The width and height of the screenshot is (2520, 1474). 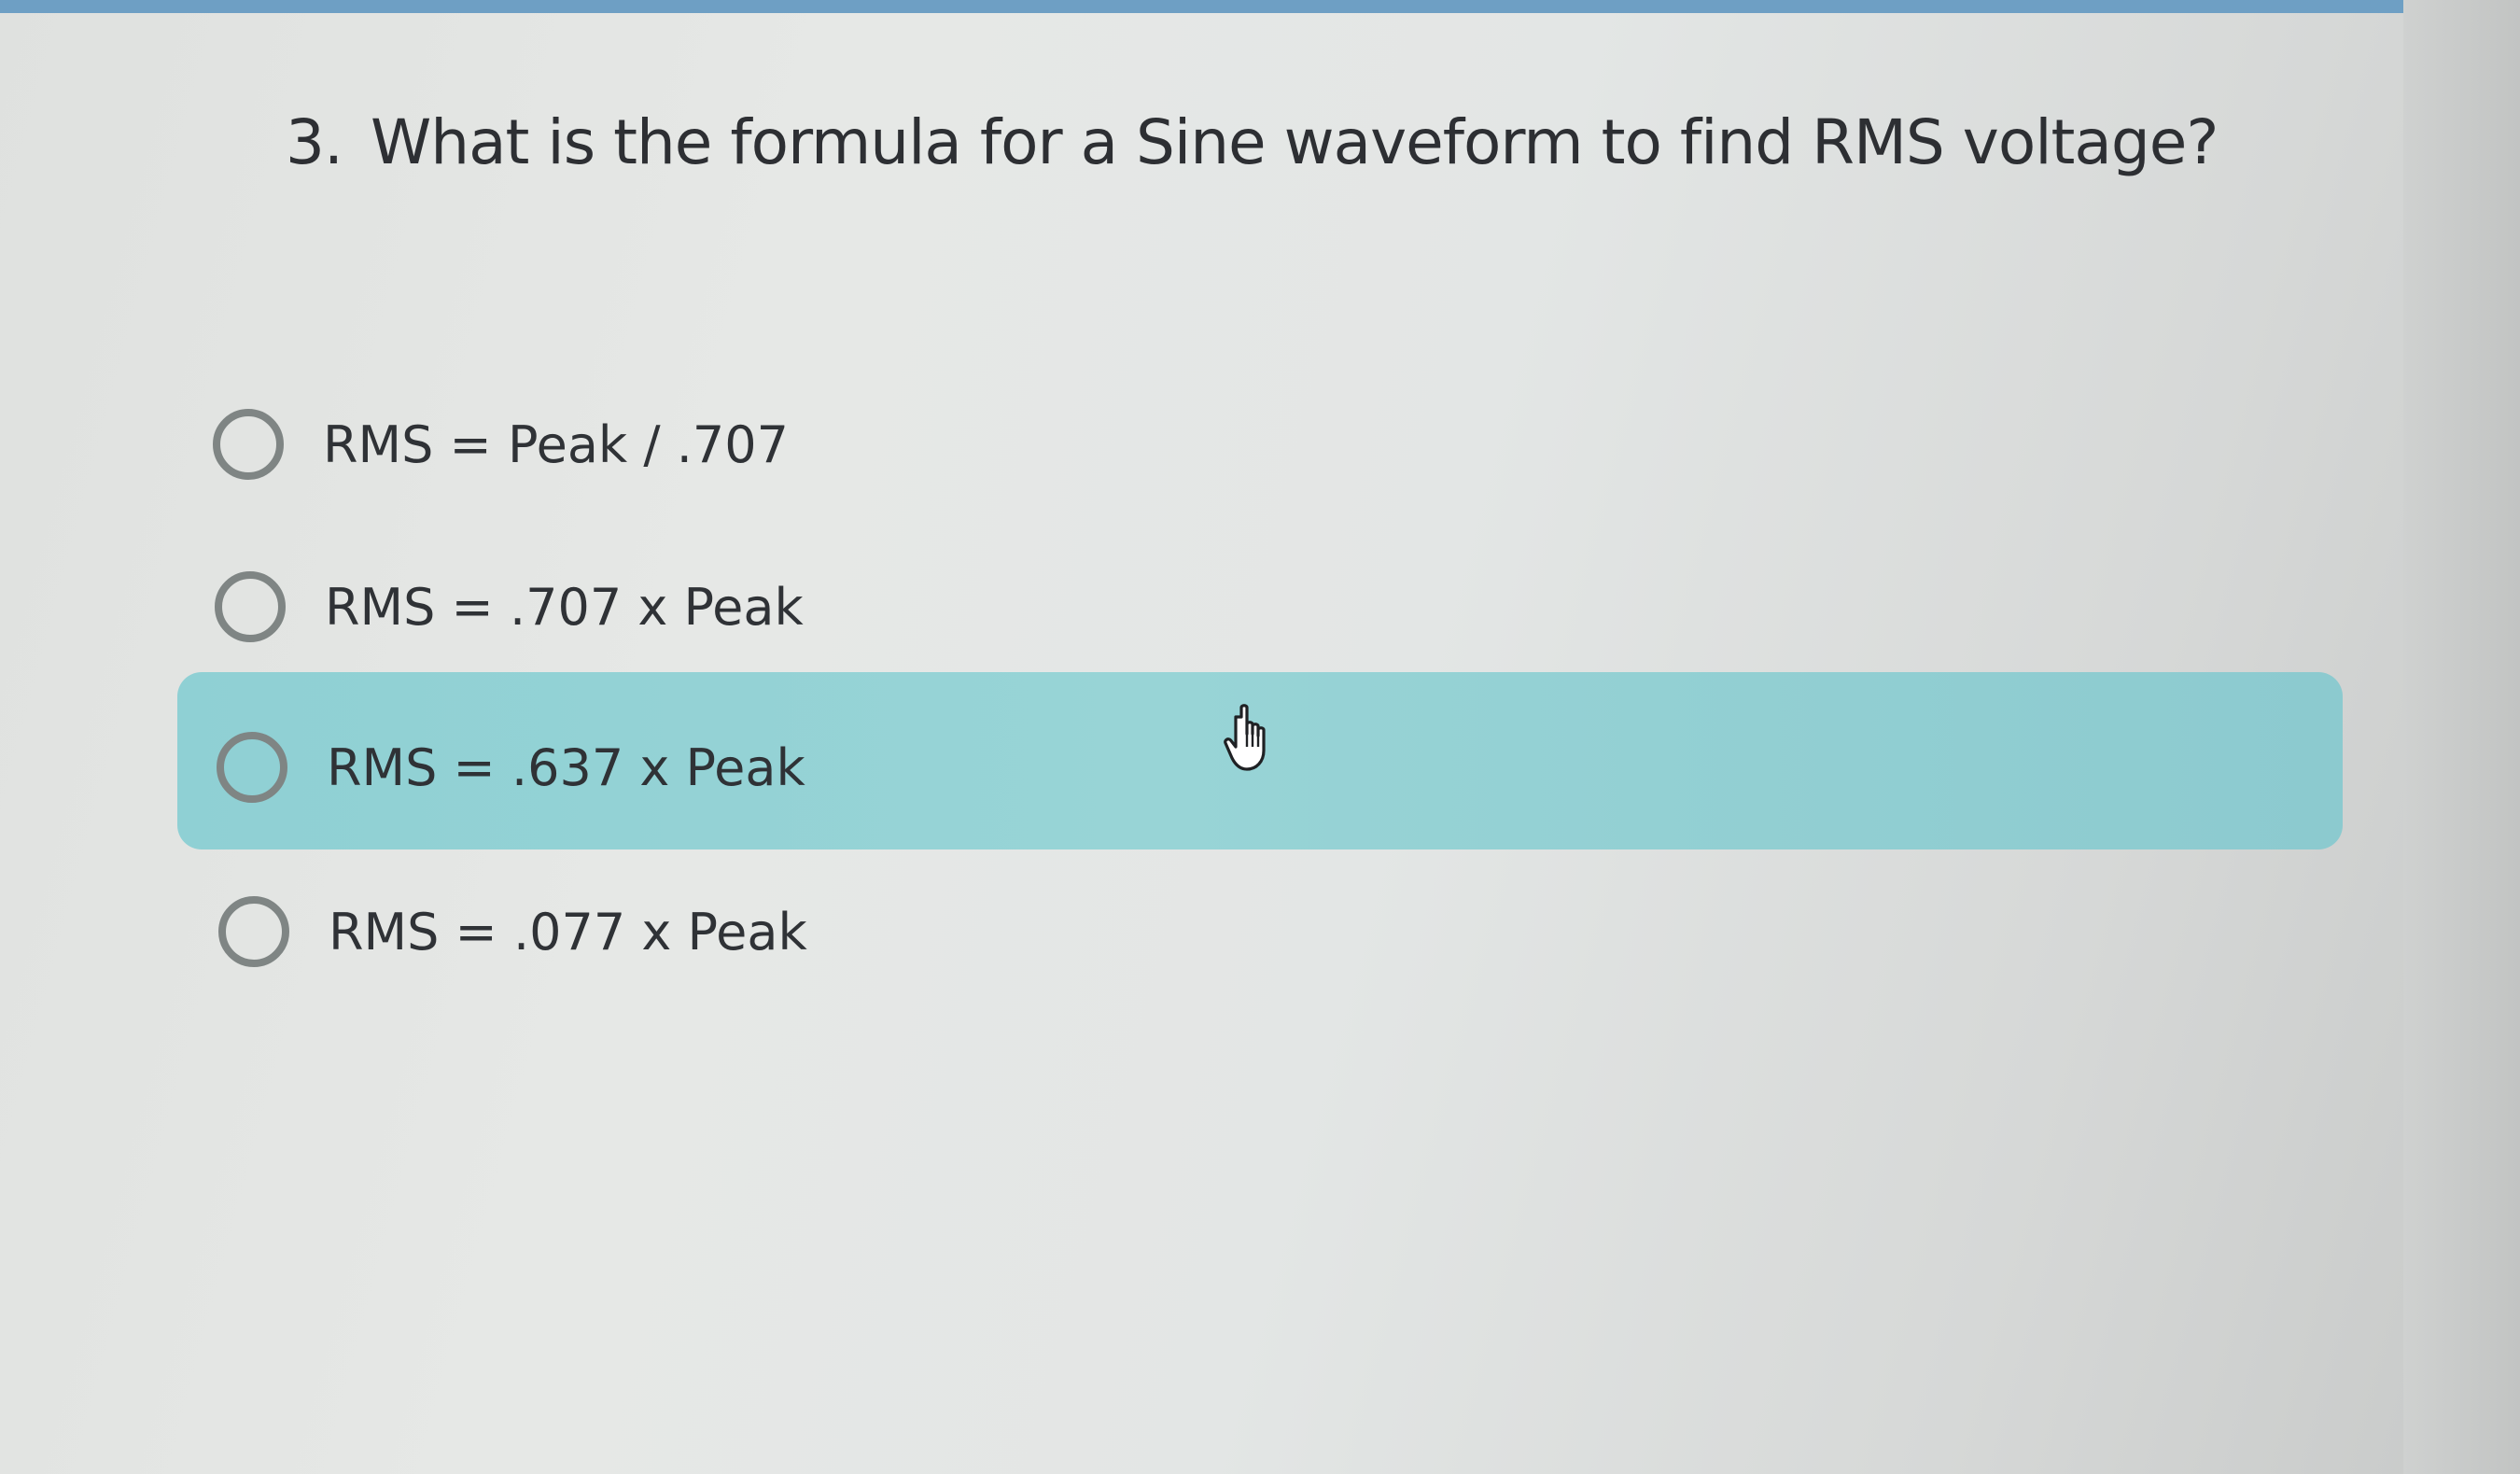 I want to click on hand-pointer-icon, so click(x=1245, y=737).